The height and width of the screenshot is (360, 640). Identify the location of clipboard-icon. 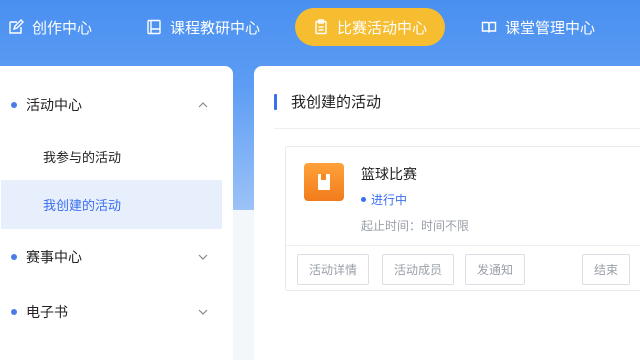
(321, 27).